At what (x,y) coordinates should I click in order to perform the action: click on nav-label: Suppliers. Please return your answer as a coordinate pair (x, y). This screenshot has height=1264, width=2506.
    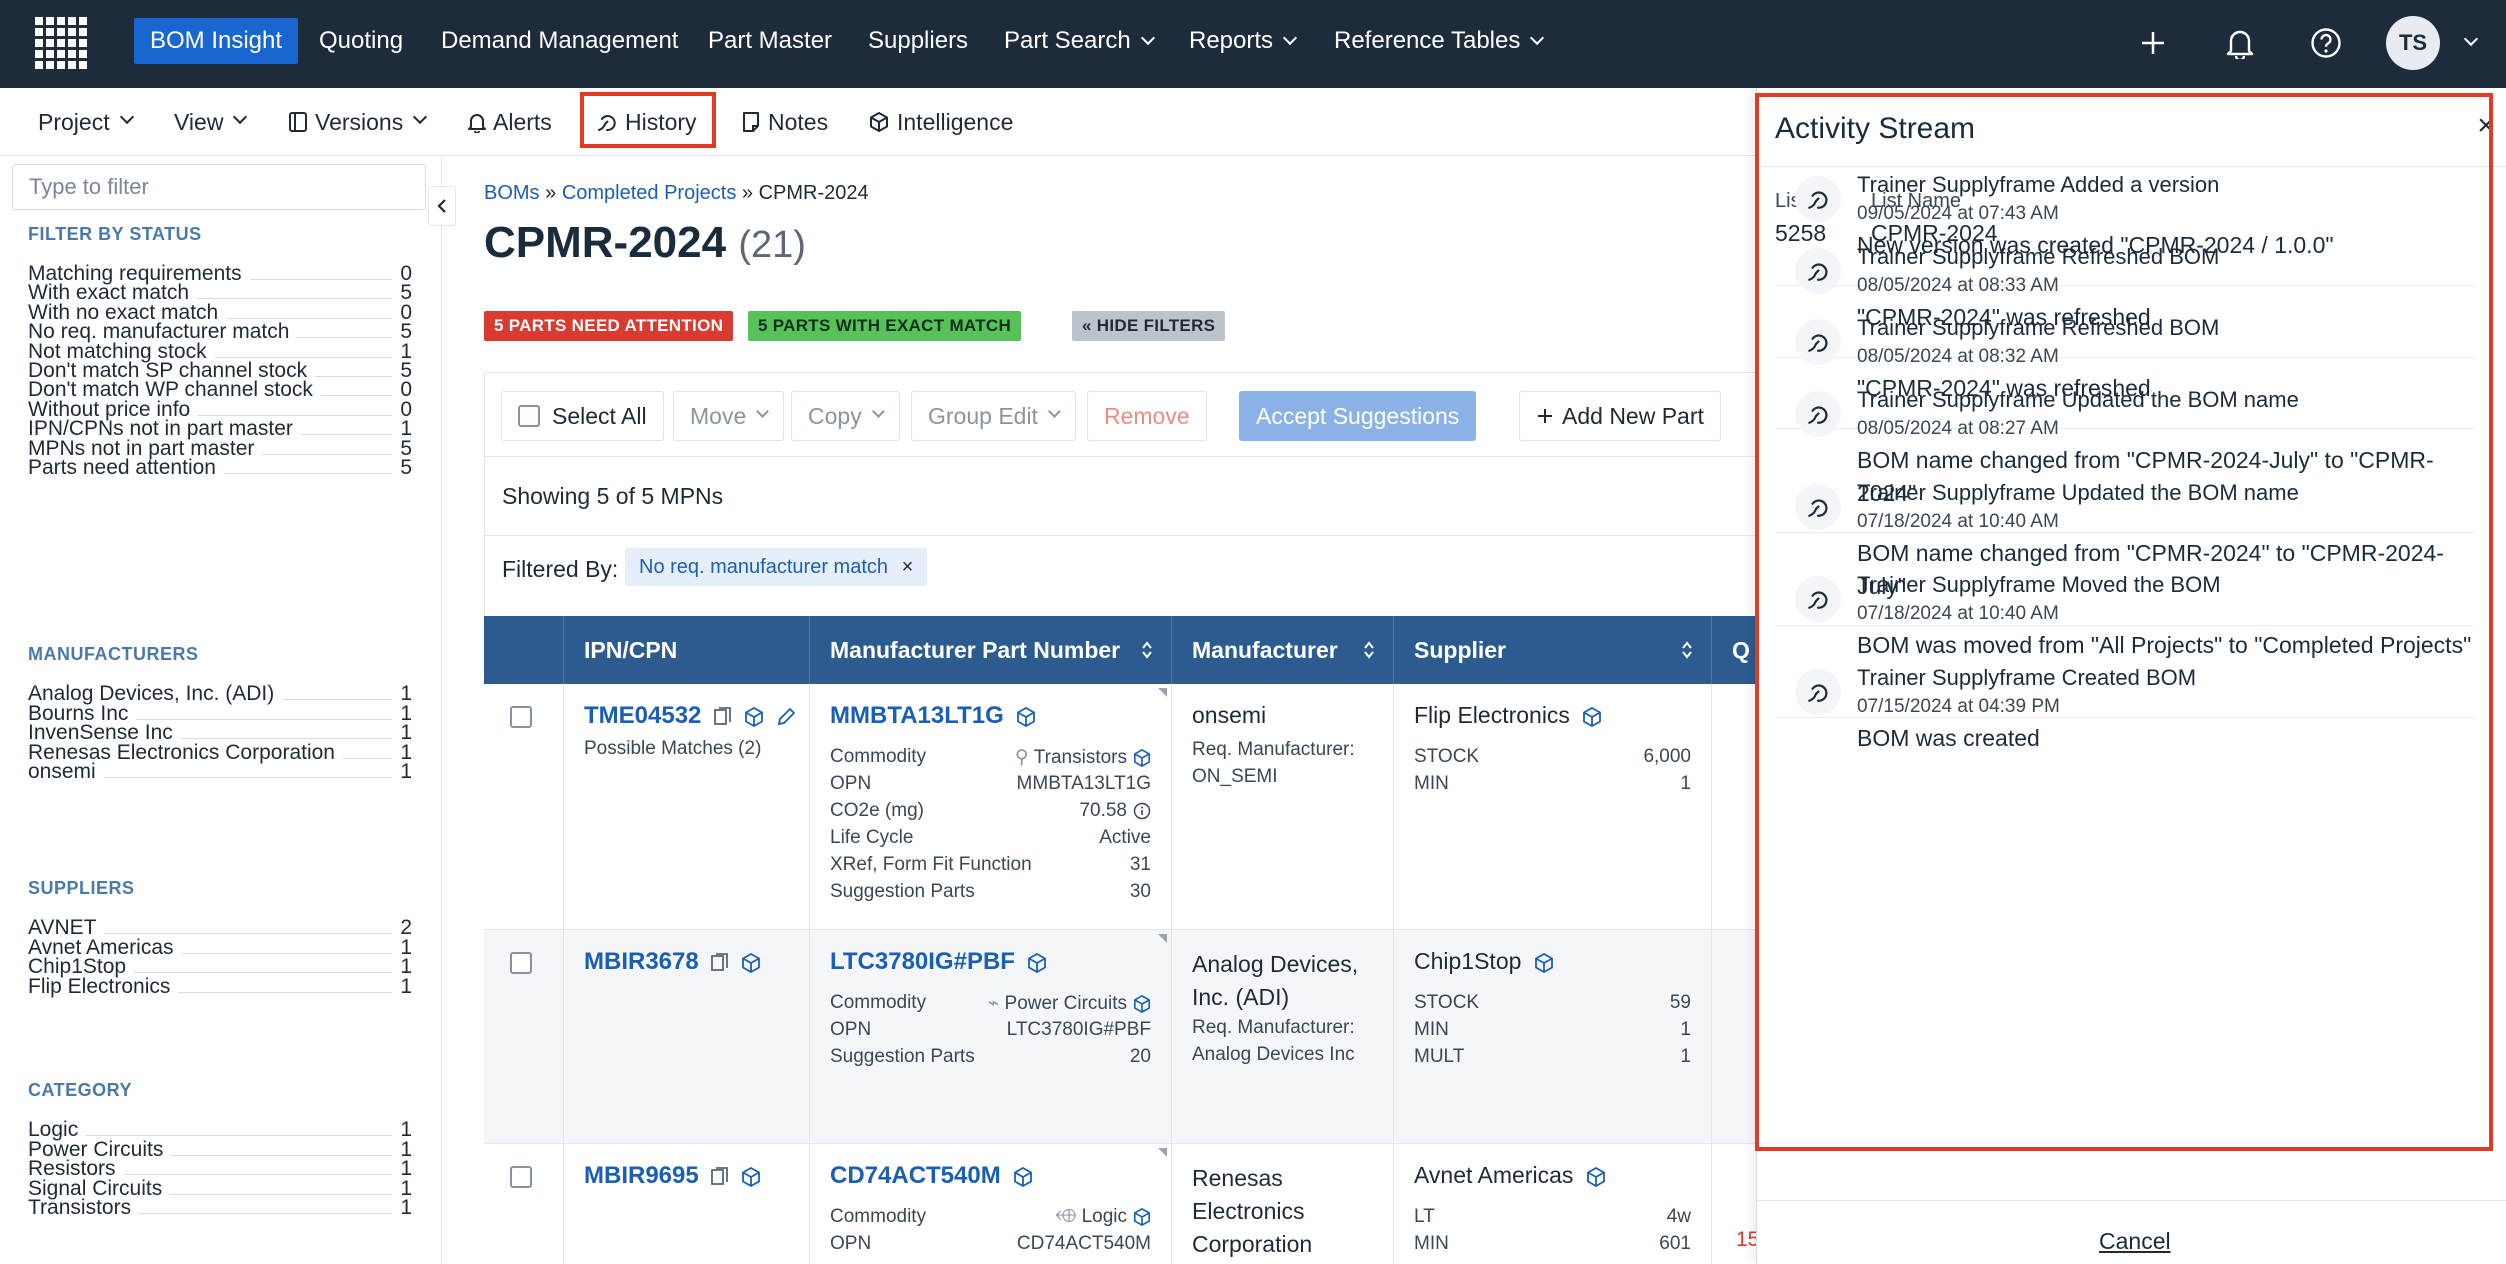
    Looking at the image, I should click on (918, 40).